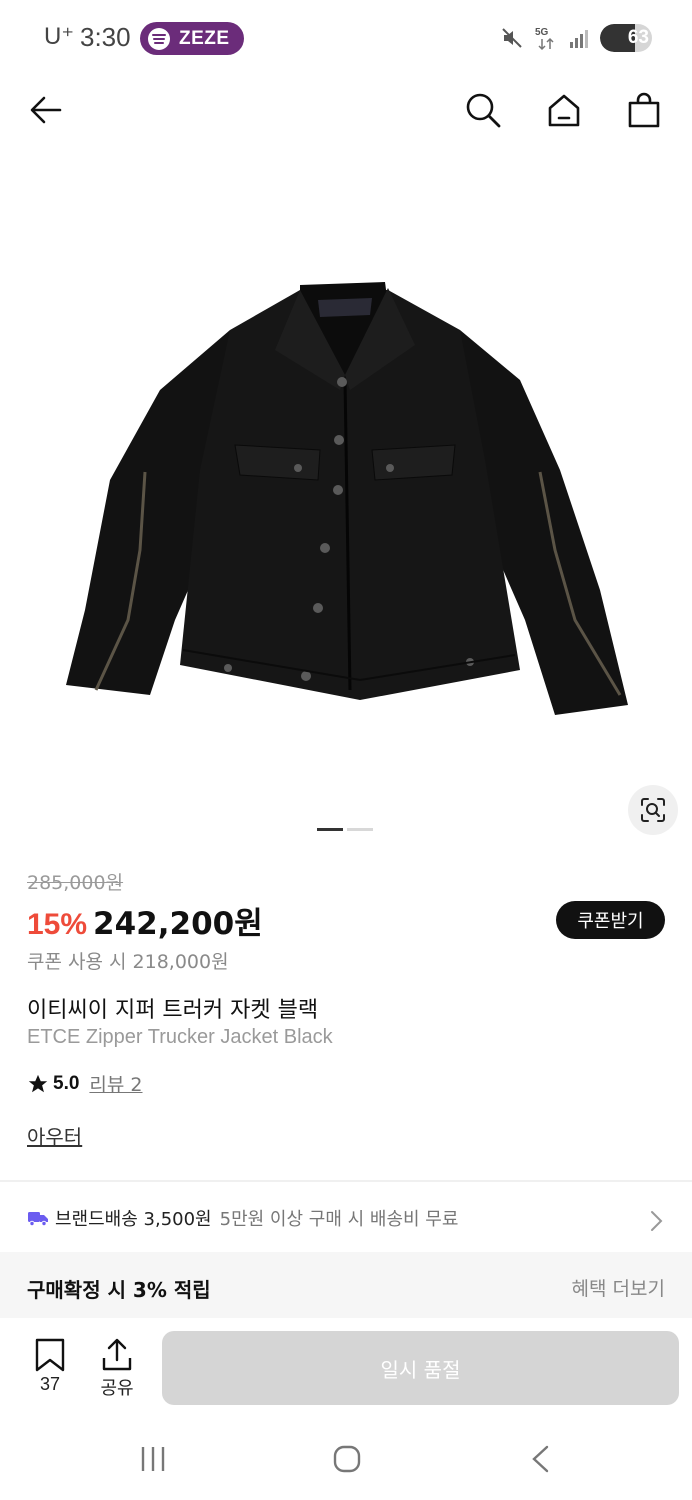  I want to click on status-icons: 5G 63, so click(576, 38).